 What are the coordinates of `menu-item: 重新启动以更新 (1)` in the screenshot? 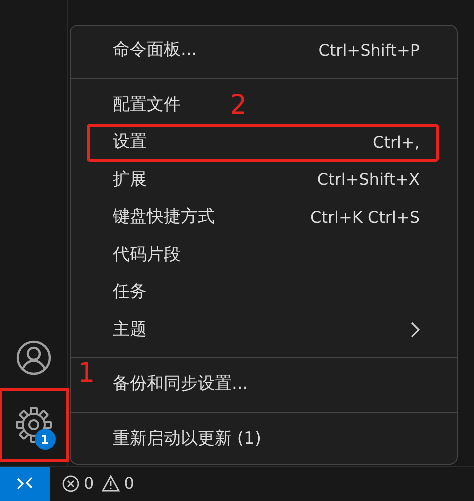 It's located at (263, 439).